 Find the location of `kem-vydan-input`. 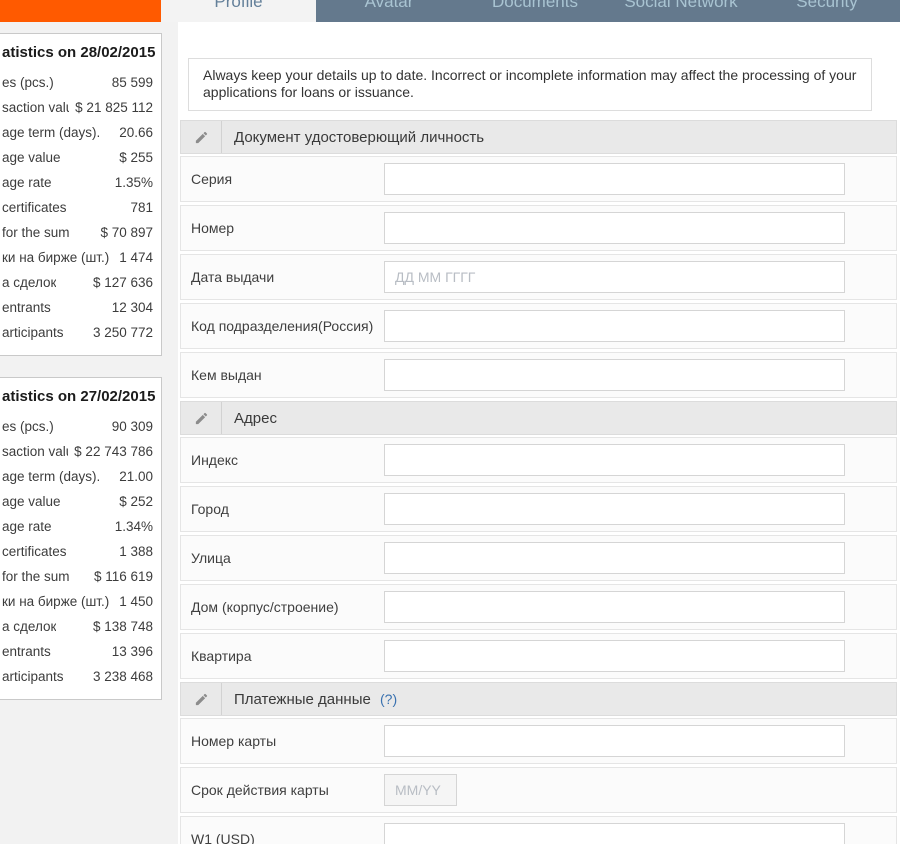

kem-vydan-input is located at coordinates (614, 375).